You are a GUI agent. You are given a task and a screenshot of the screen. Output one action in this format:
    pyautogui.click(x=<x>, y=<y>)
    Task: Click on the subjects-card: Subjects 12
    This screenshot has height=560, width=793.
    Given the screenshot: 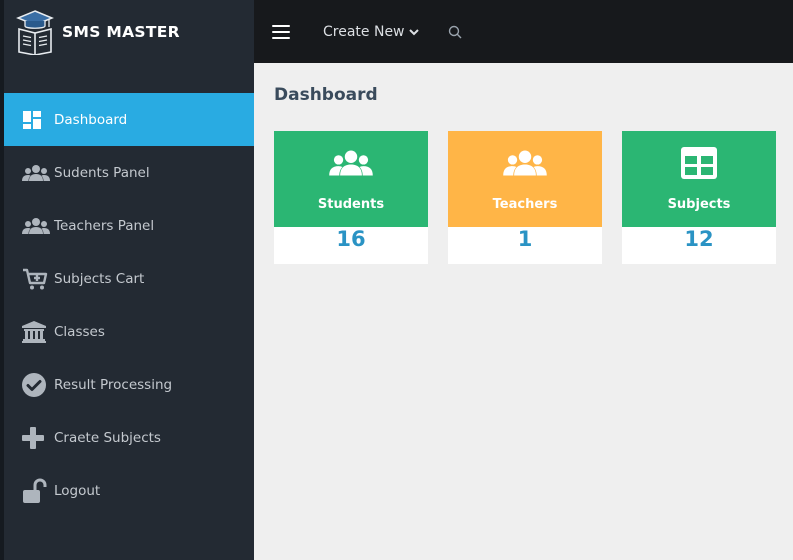 What is the action you would take?
    pyautogui.click(x=699, y=197)
    